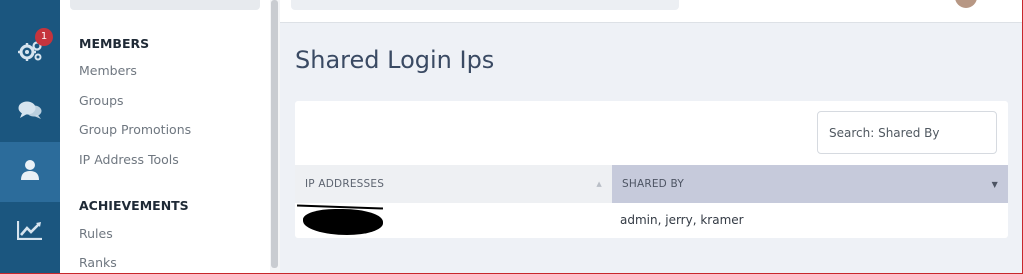 The width and height of the screenshot is (1023, 274). I want to click on notification-badge: 1, so click(44, 37).